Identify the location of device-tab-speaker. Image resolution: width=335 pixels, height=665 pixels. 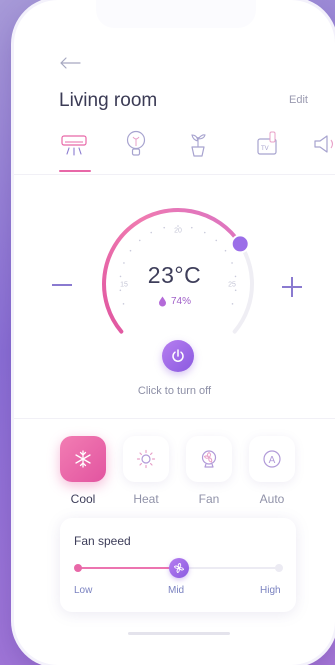
(322, 144).